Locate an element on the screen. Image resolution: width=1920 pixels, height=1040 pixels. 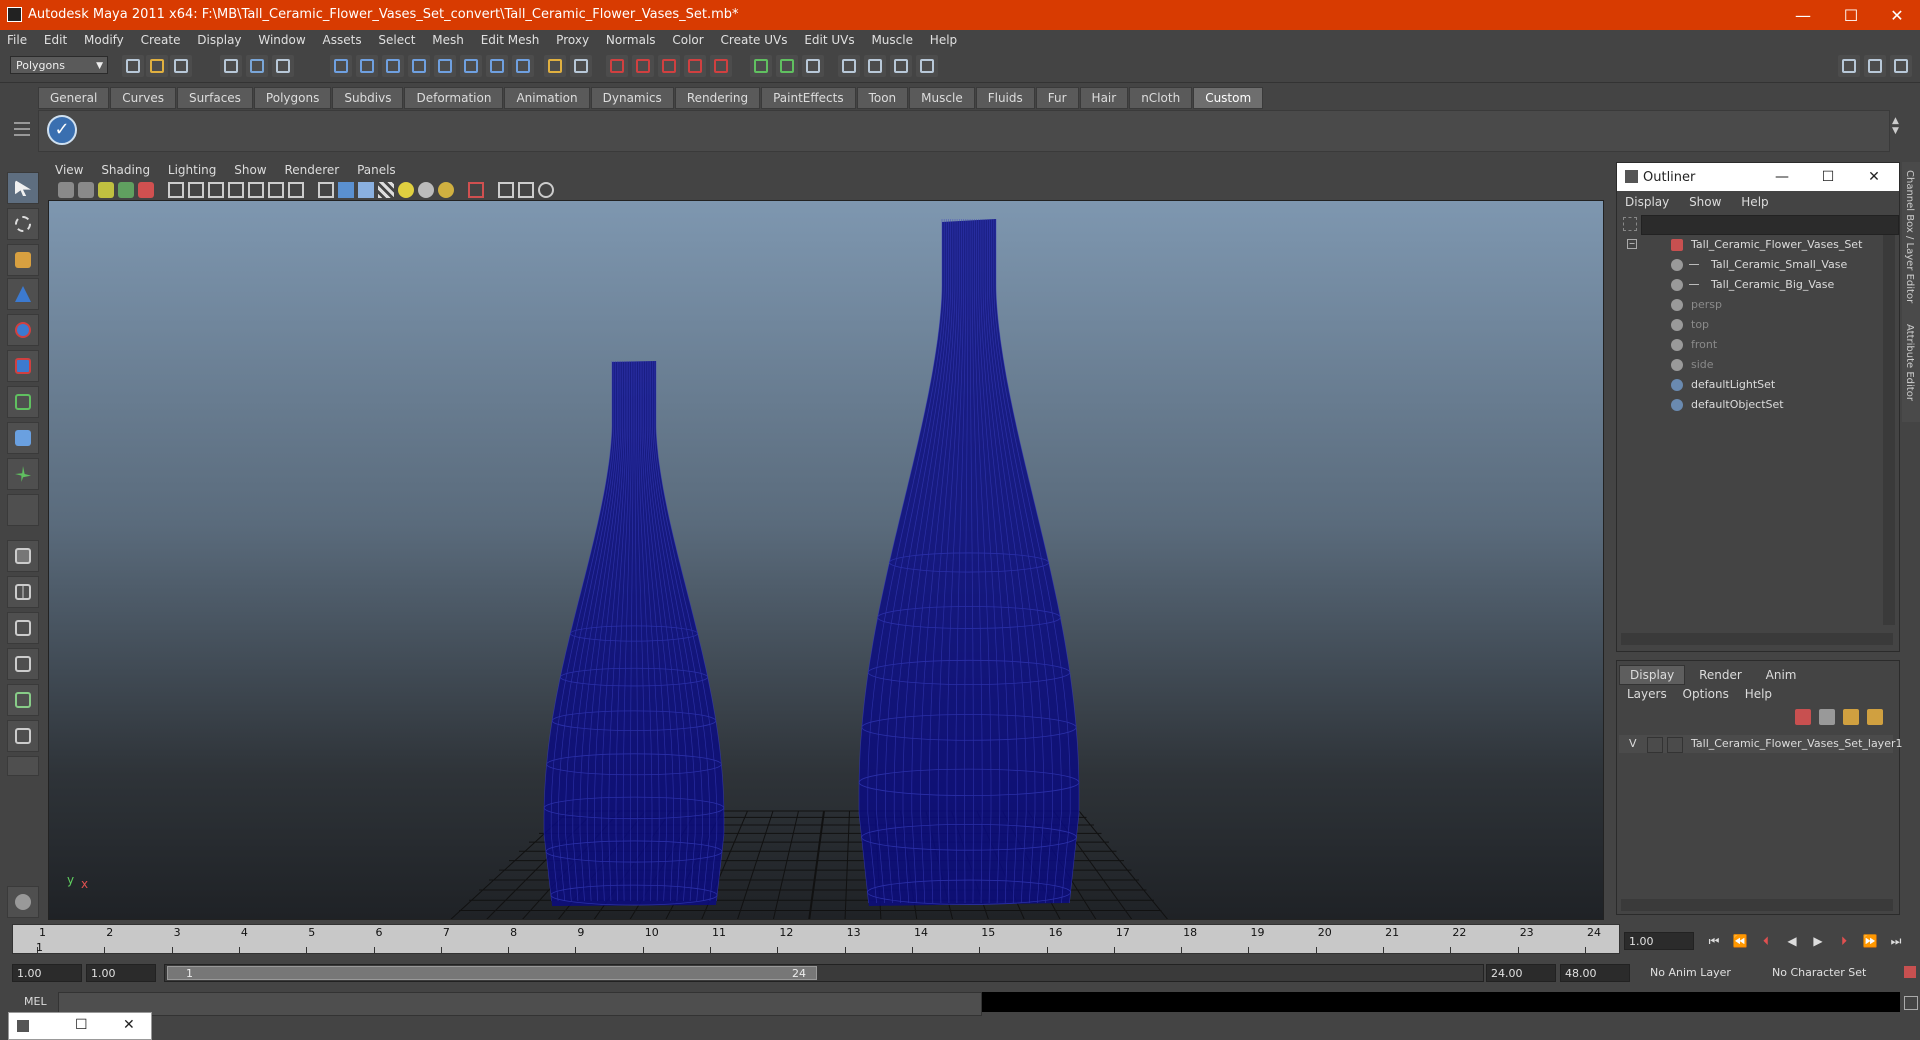
layout-graph-icon is located at coordinates (23, 700).